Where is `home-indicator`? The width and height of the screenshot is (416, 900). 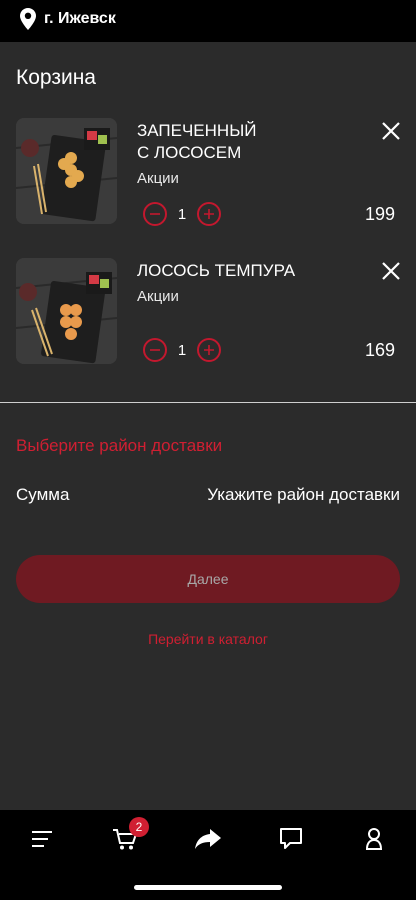 home-indicator is located at coordinates (208, 887).